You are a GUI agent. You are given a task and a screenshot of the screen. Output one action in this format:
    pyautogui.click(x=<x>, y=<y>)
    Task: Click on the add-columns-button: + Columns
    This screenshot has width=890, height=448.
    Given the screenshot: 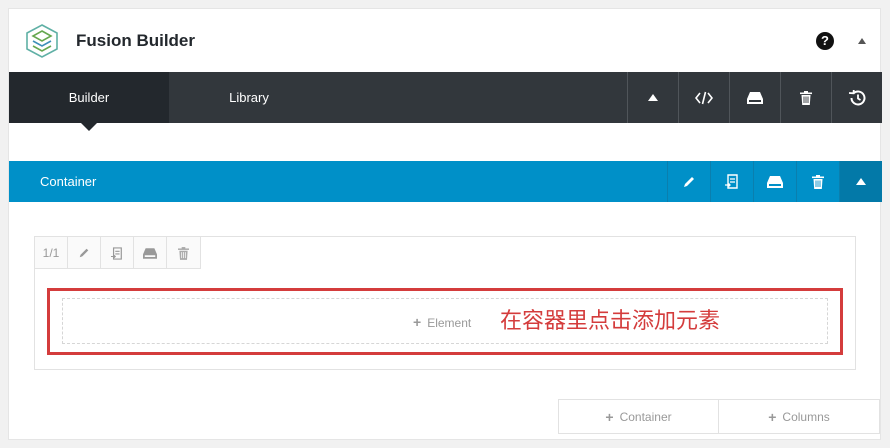 What is the action you would take?
    pyautogui.click(x=799, y=416)
    